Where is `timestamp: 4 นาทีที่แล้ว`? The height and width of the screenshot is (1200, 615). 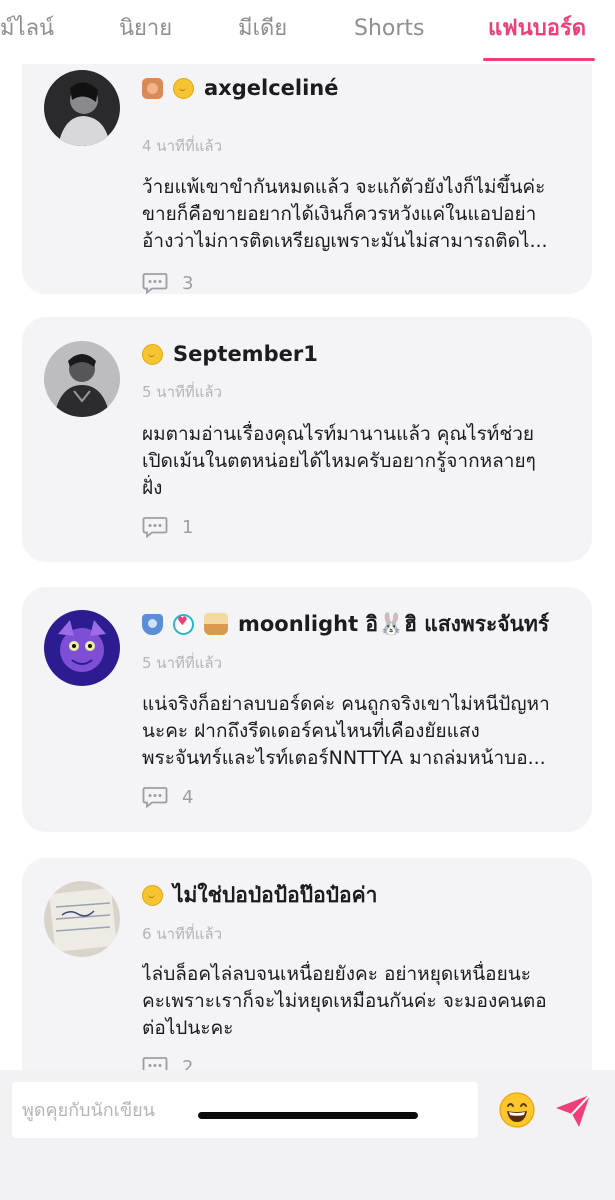
timestamp: 4 นาทีที่แล้ว is located at coordinates (182, 146).